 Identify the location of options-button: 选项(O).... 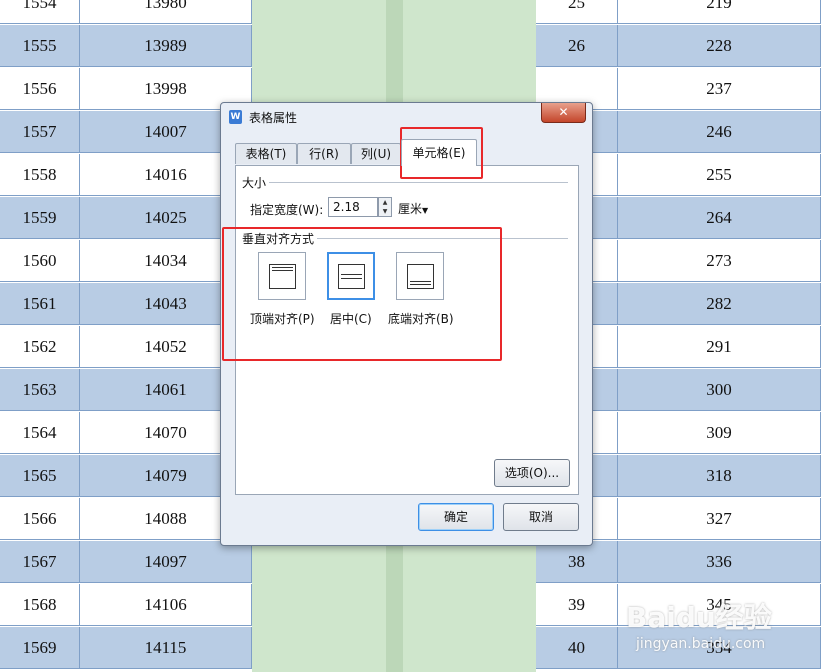
(532, 473).